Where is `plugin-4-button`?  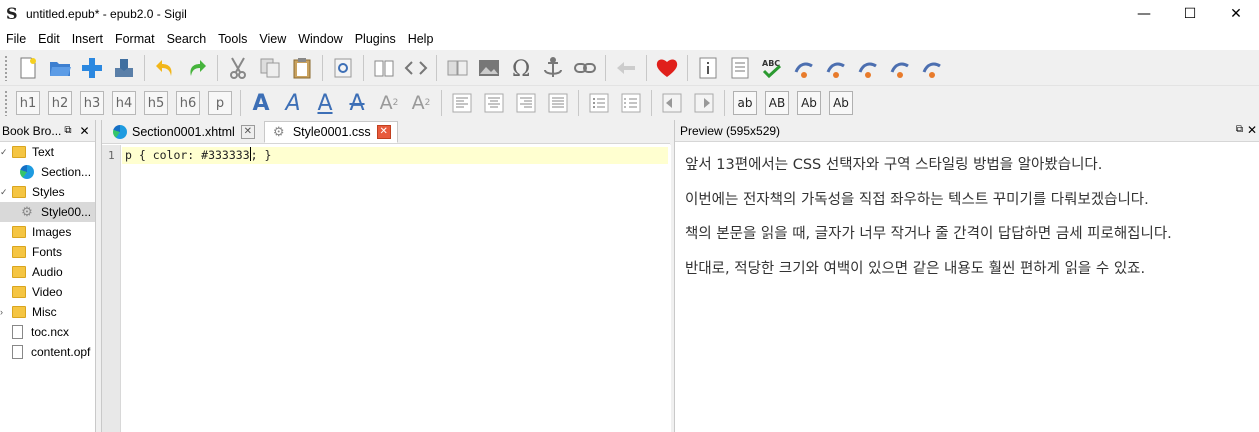 plugin-4-button is located at coordinates (900, 68).